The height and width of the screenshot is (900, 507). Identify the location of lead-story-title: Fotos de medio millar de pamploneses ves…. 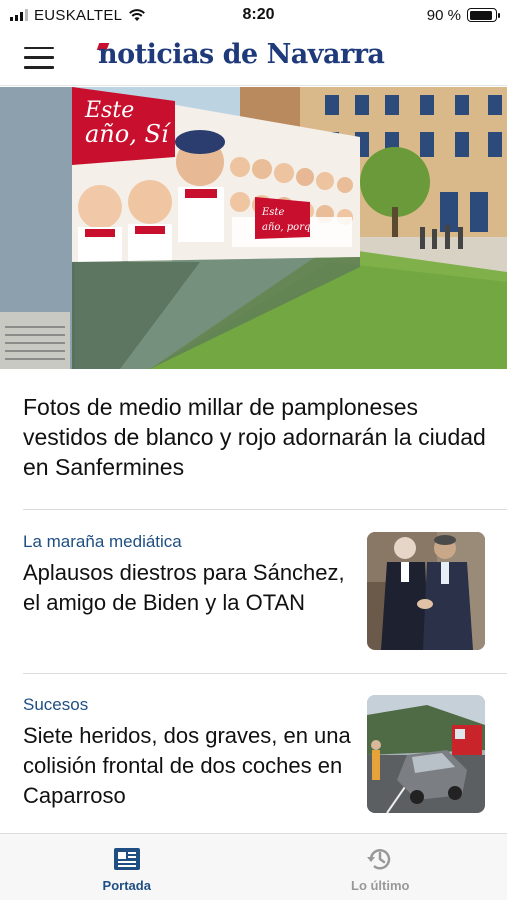
(258, 437).